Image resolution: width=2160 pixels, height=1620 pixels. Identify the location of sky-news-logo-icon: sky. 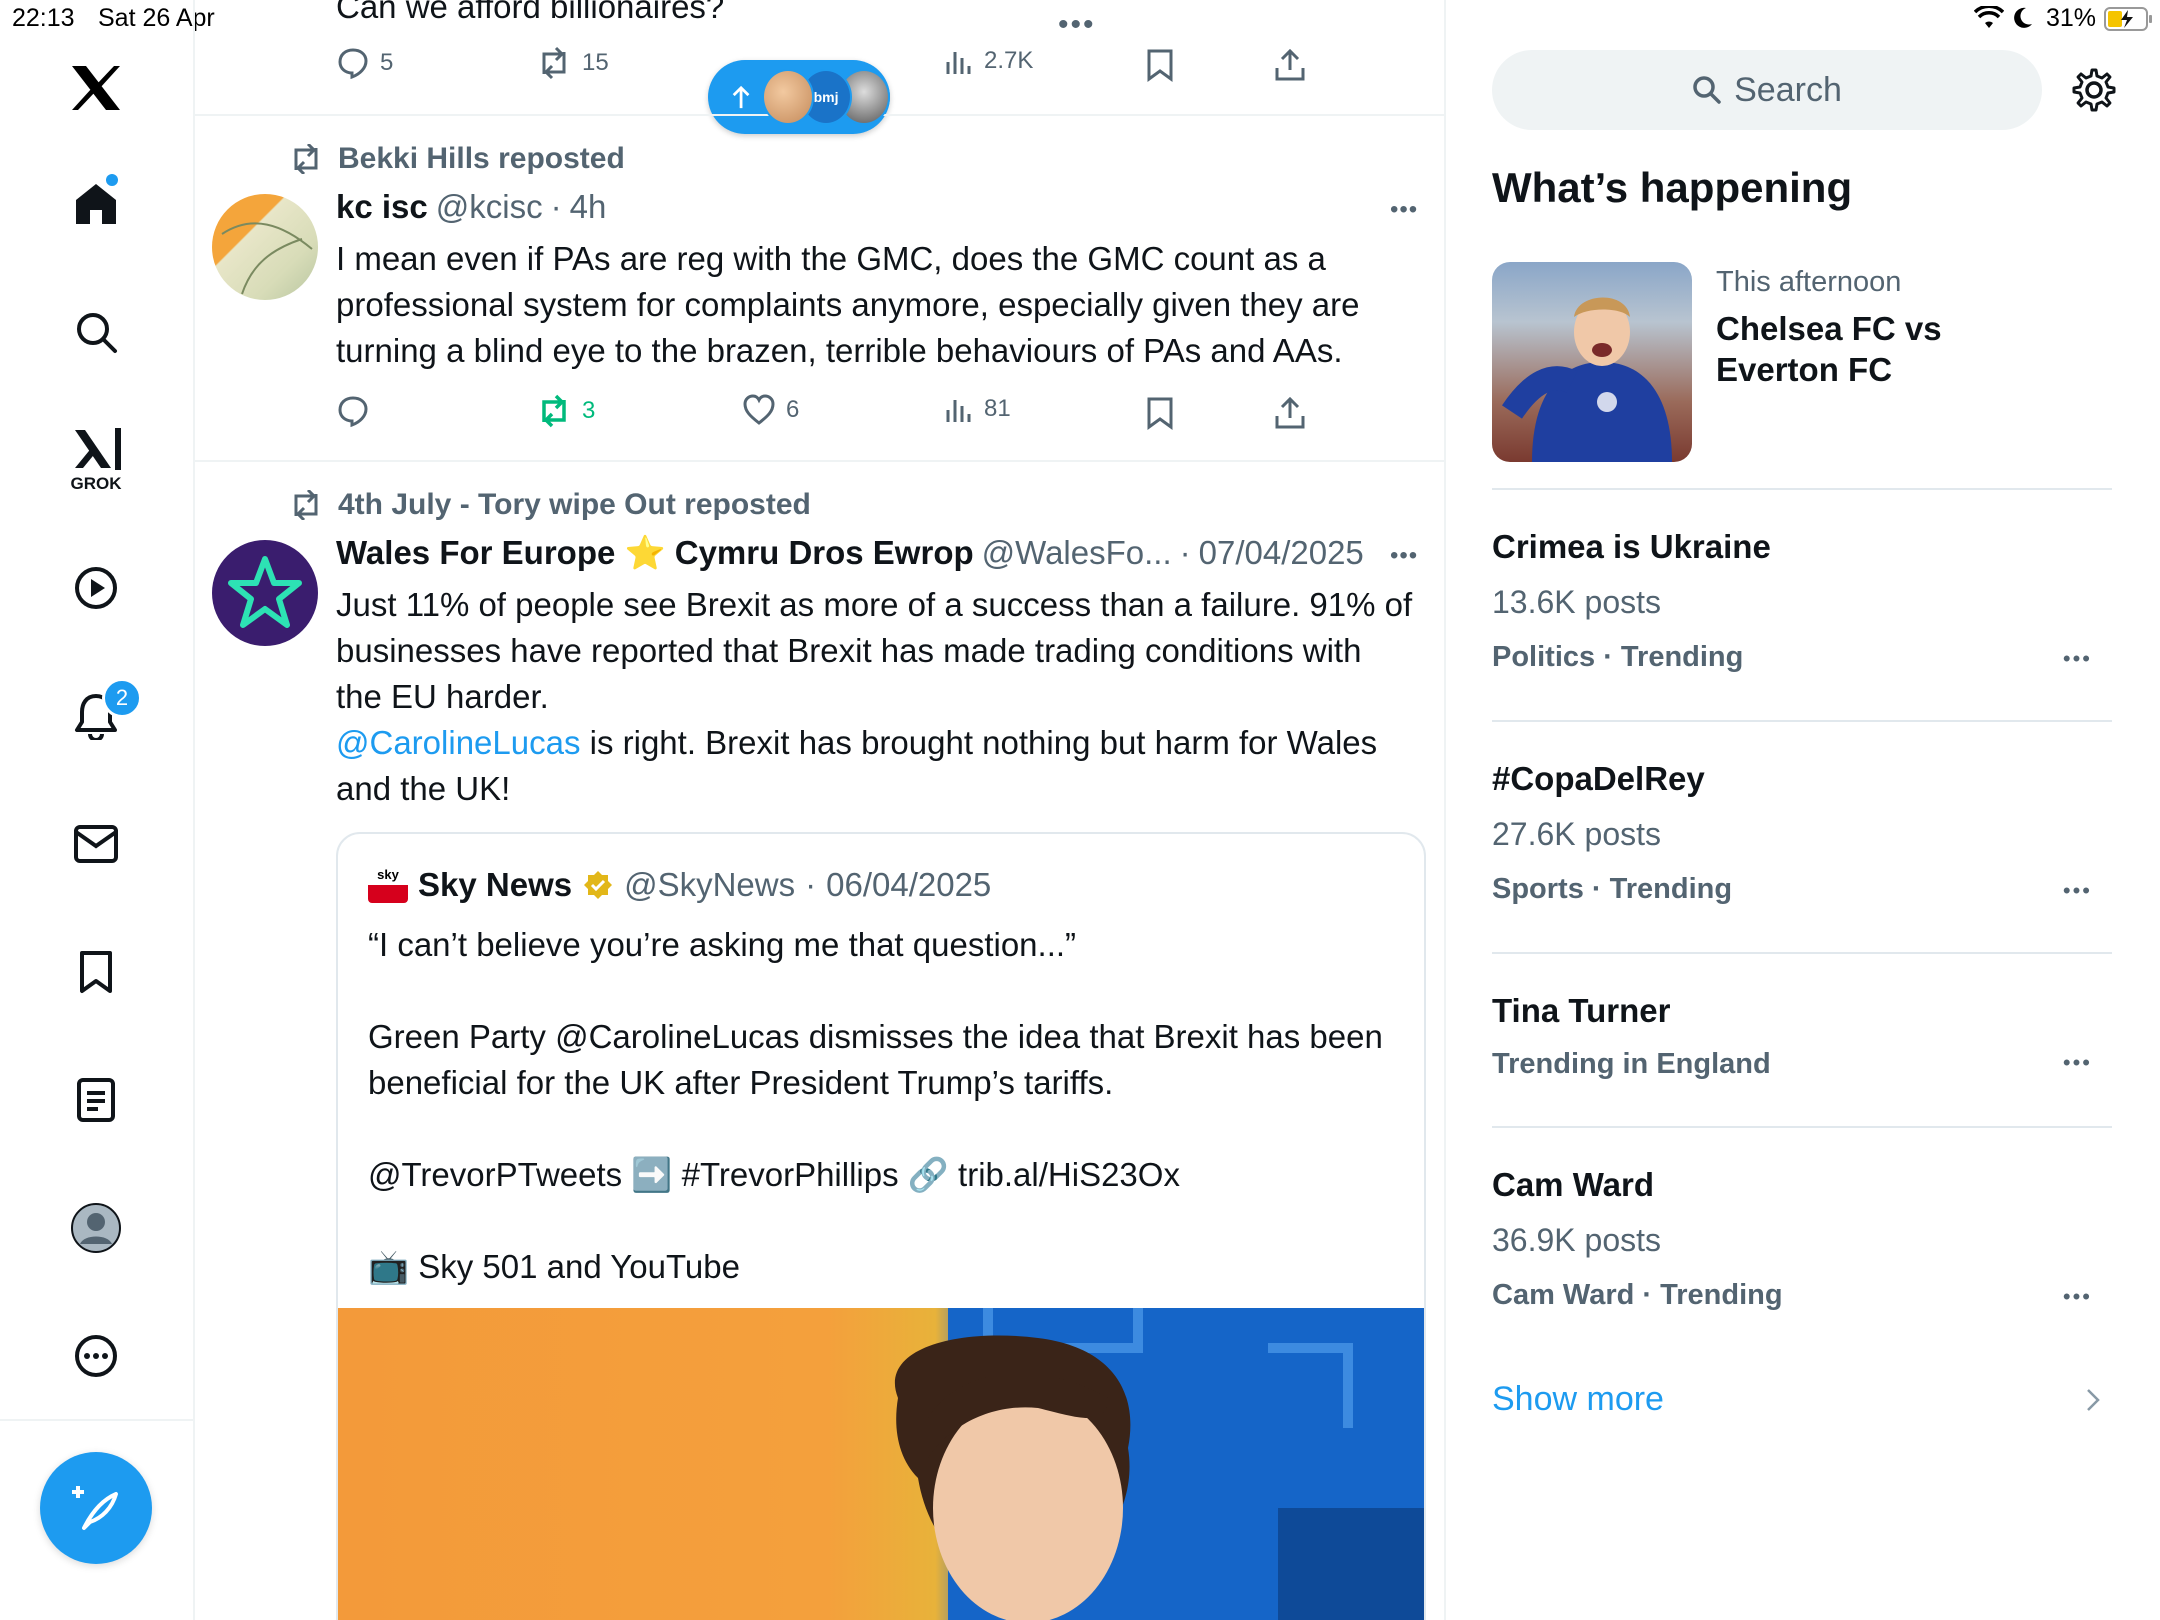
(388, 885).